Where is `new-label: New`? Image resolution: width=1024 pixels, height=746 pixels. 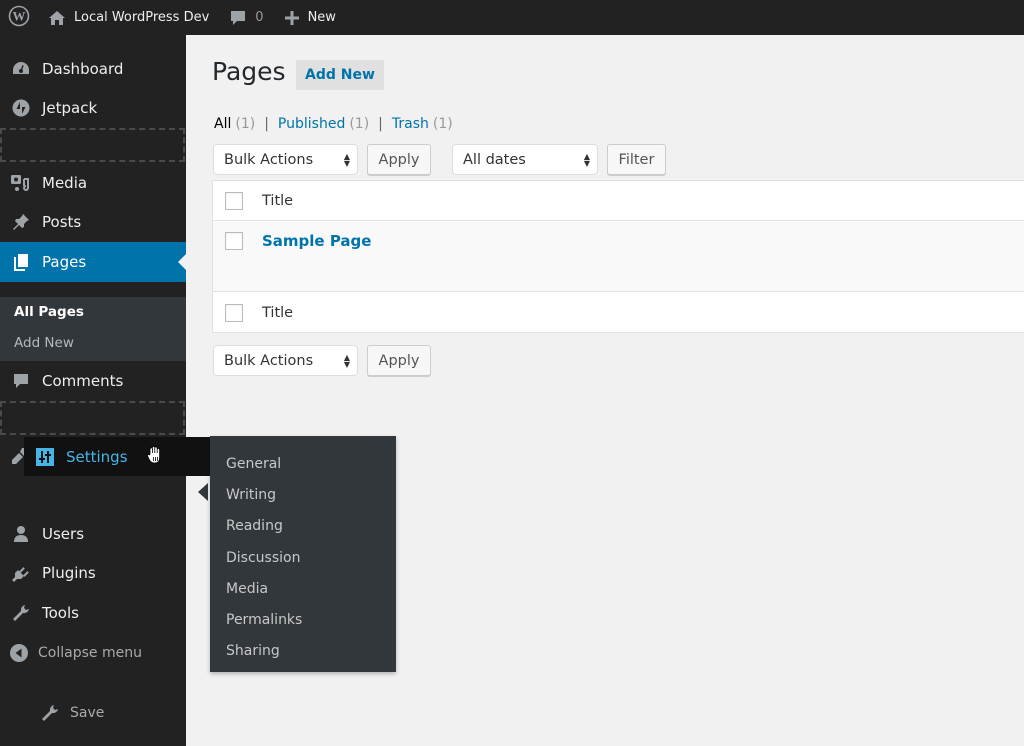
new-label: New is located at coordinates (321, 17).